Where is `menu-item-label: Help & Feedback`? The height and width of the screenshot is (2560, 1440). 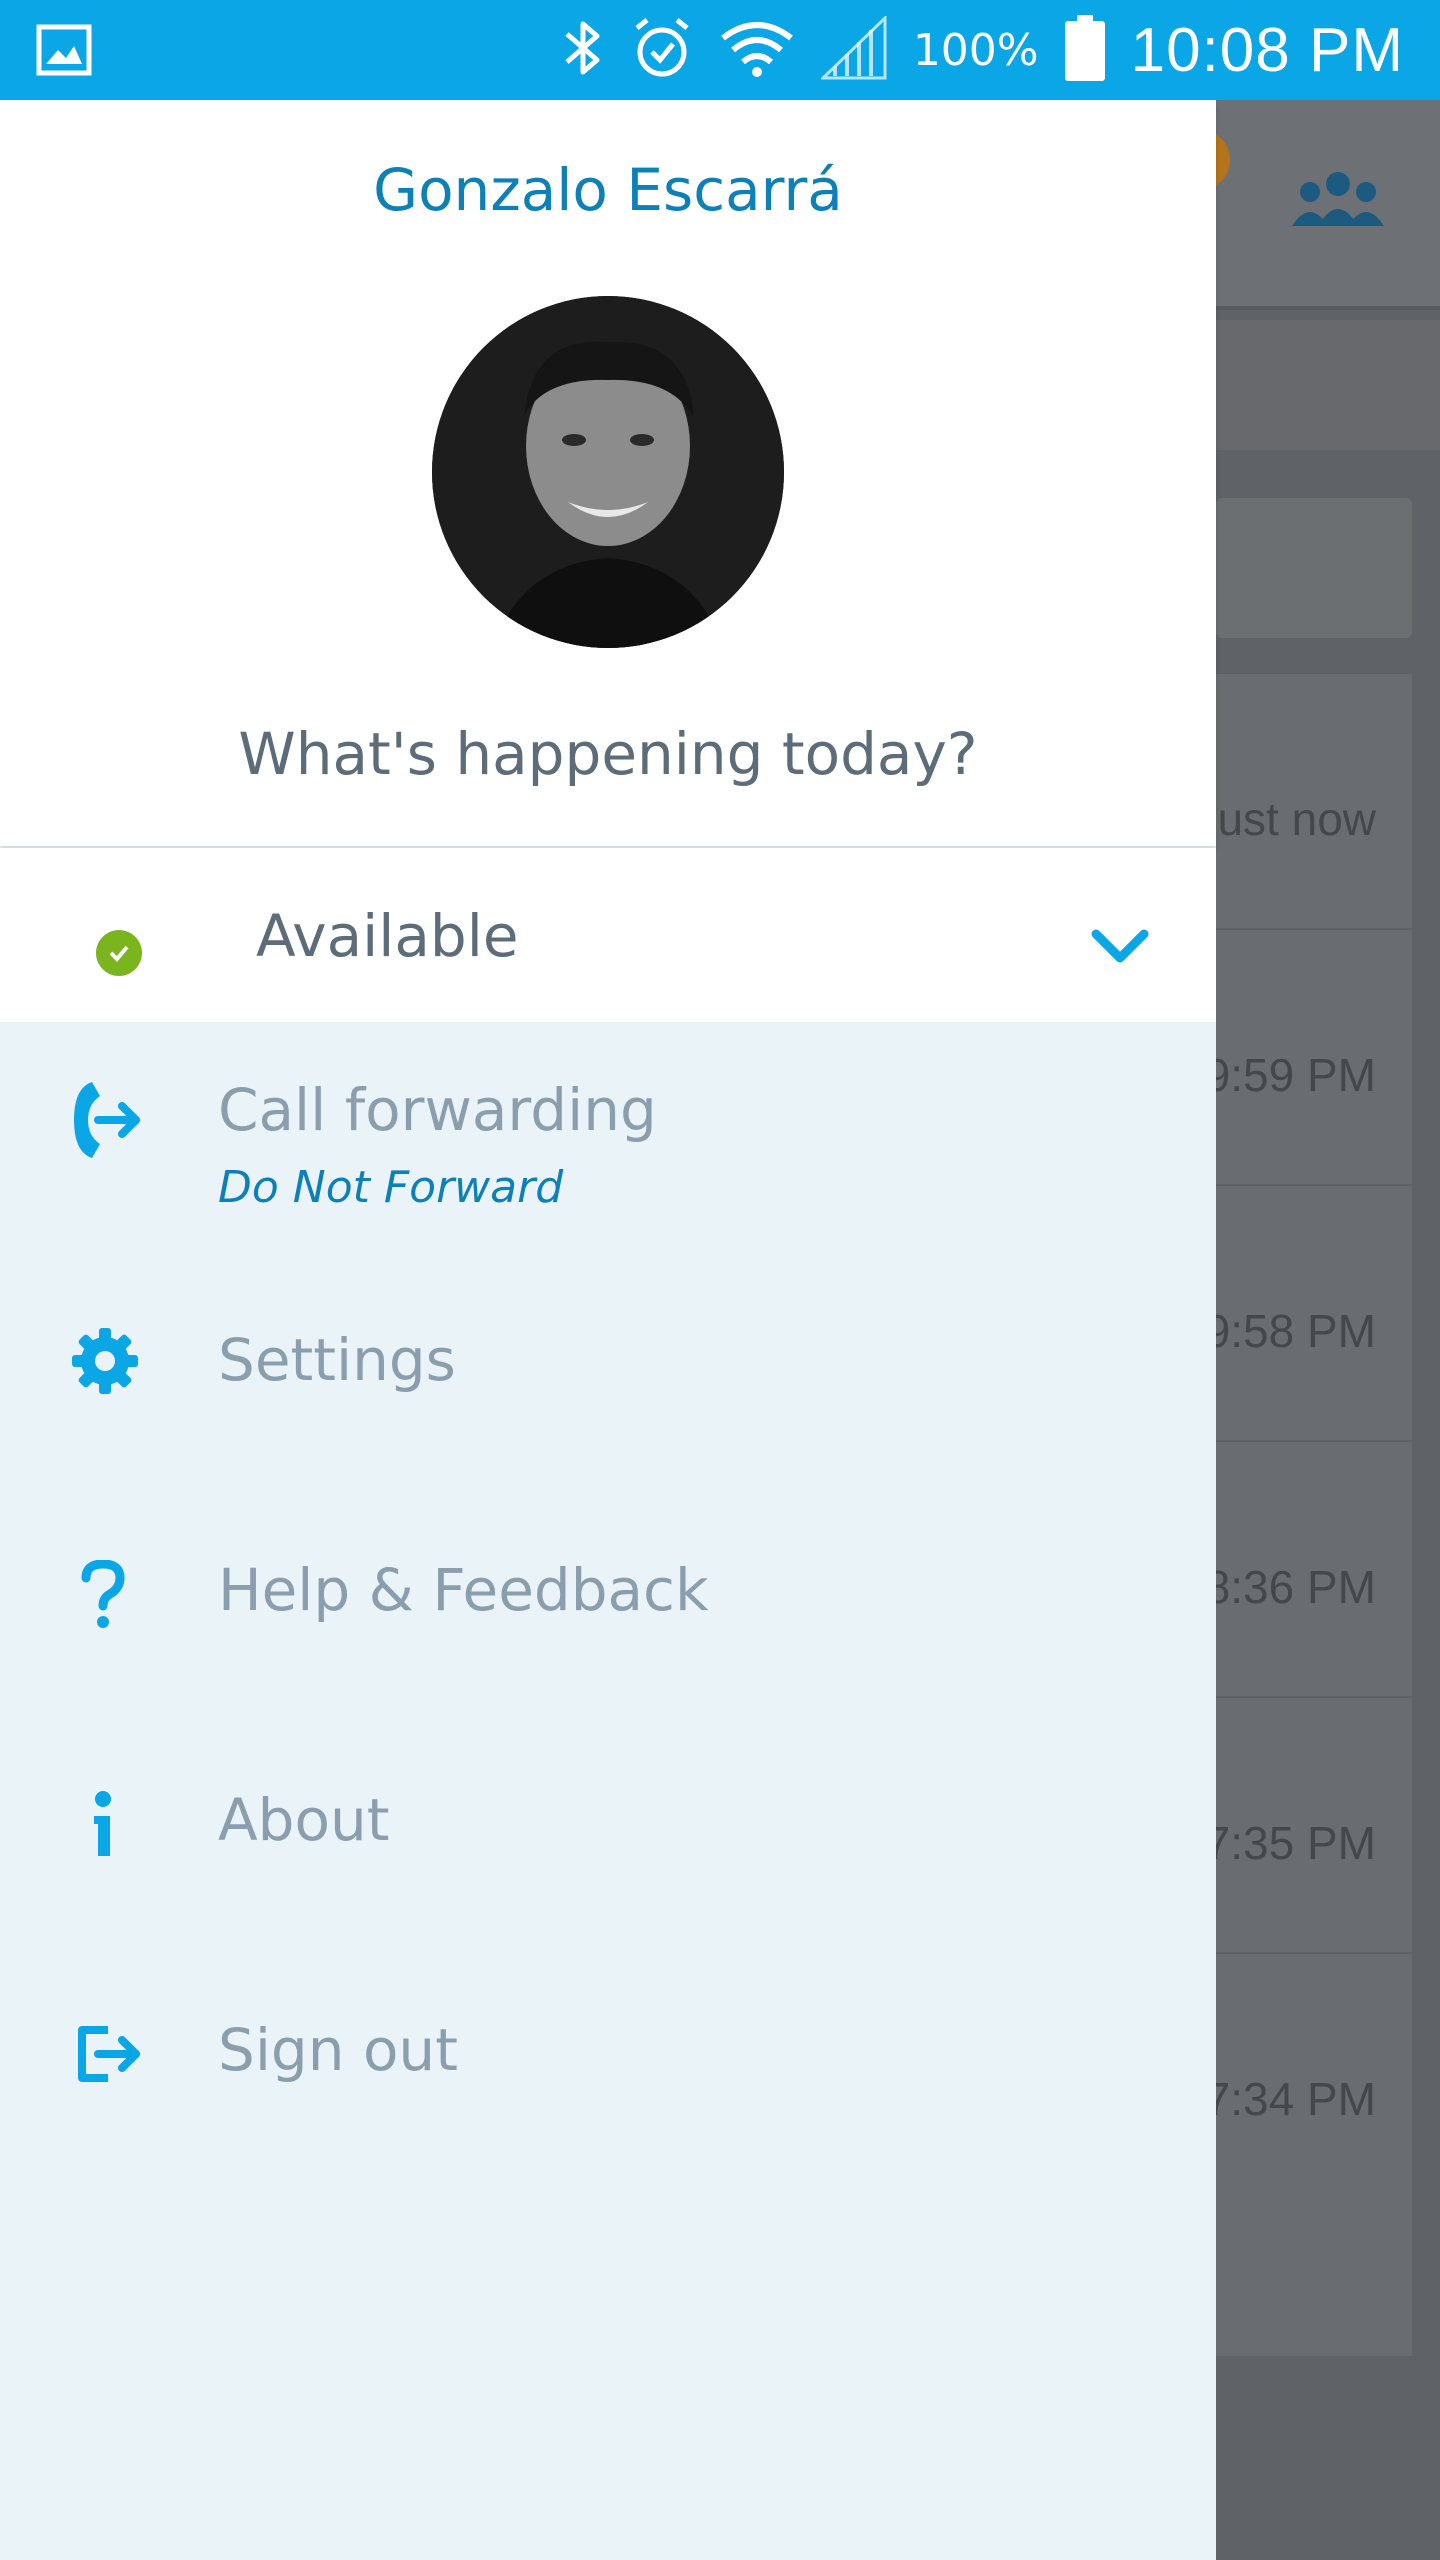
menu-item-label: Help & Feedback is located at coordinates (463, 1590).